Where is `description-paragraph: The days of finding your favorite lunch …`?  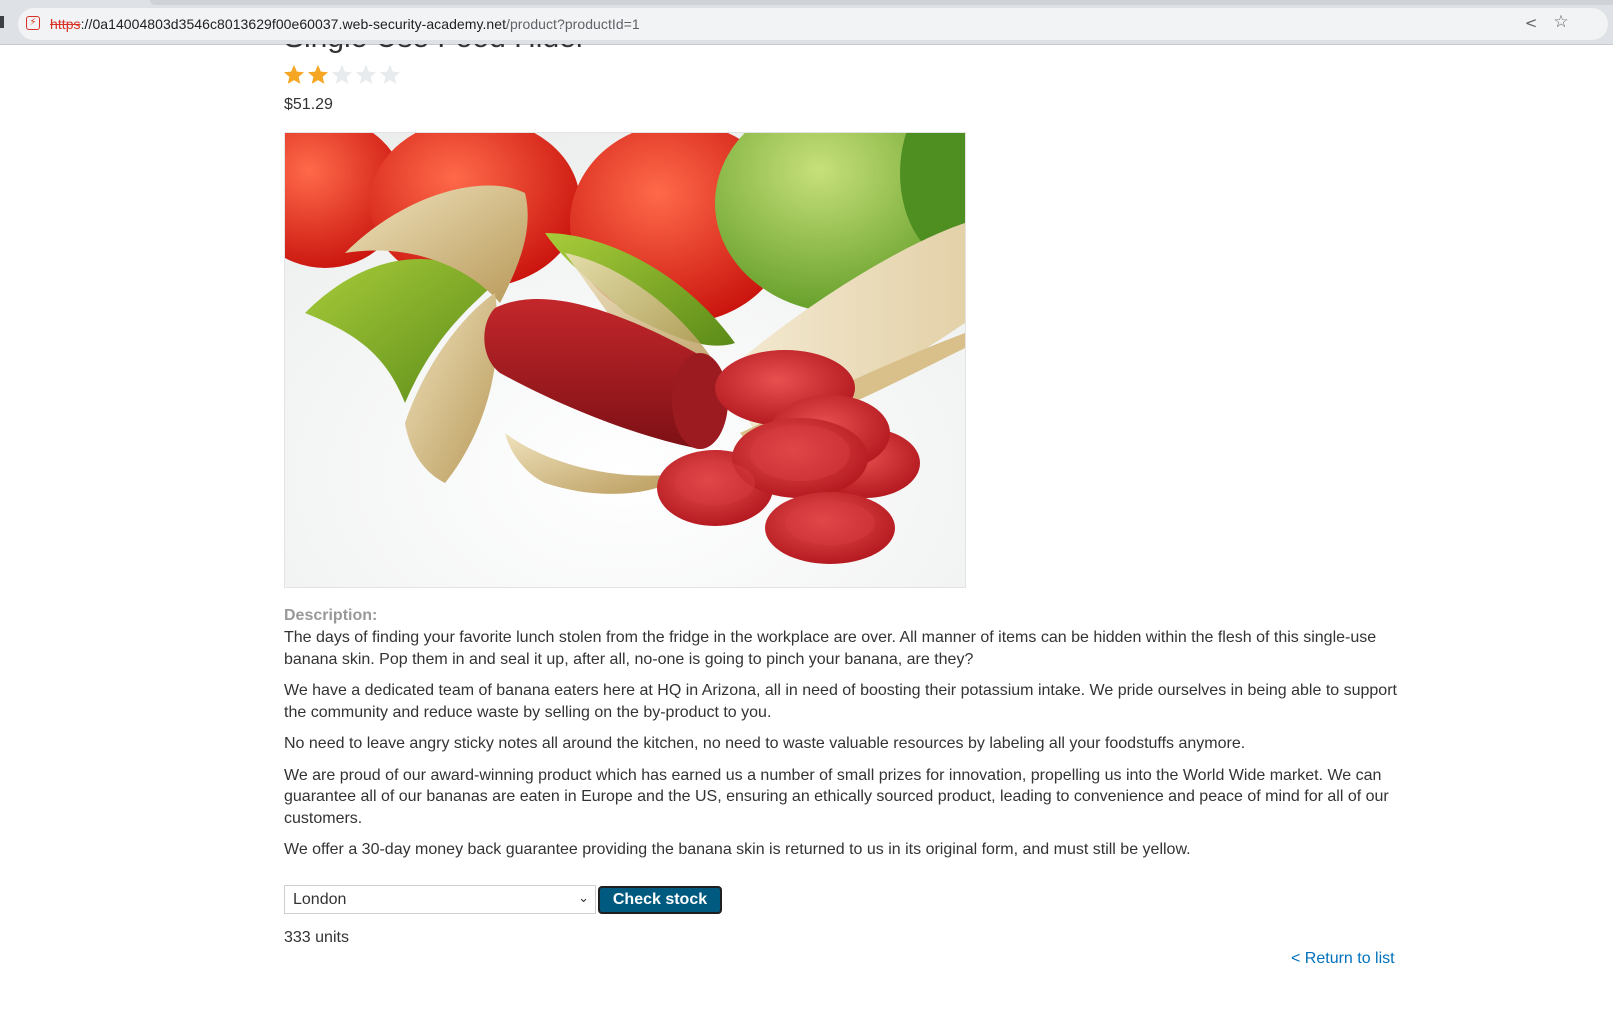
description-paragraph: The days of finding your favorite lunch … is located at coordinates (830, 648).